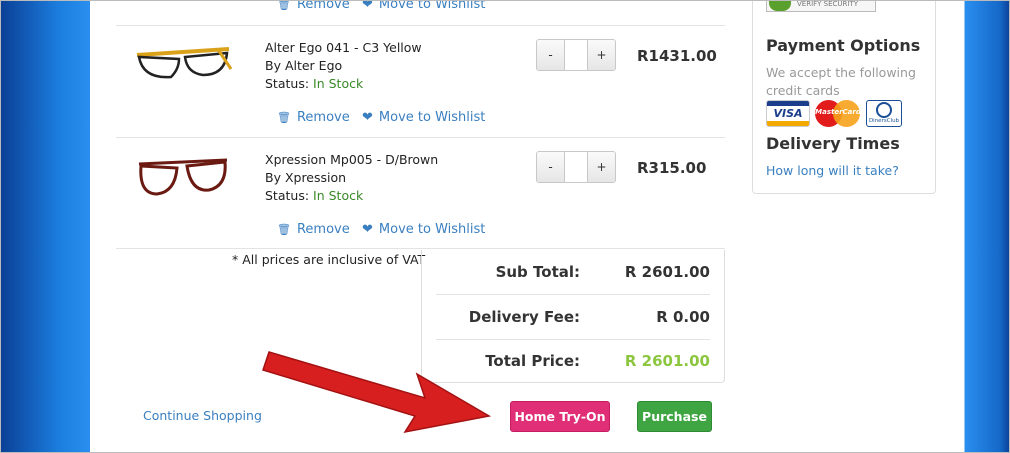  Describe the element at coordinates (843, 45) in the screenshot. I see `payment-options-title: Payment Options` at that location.